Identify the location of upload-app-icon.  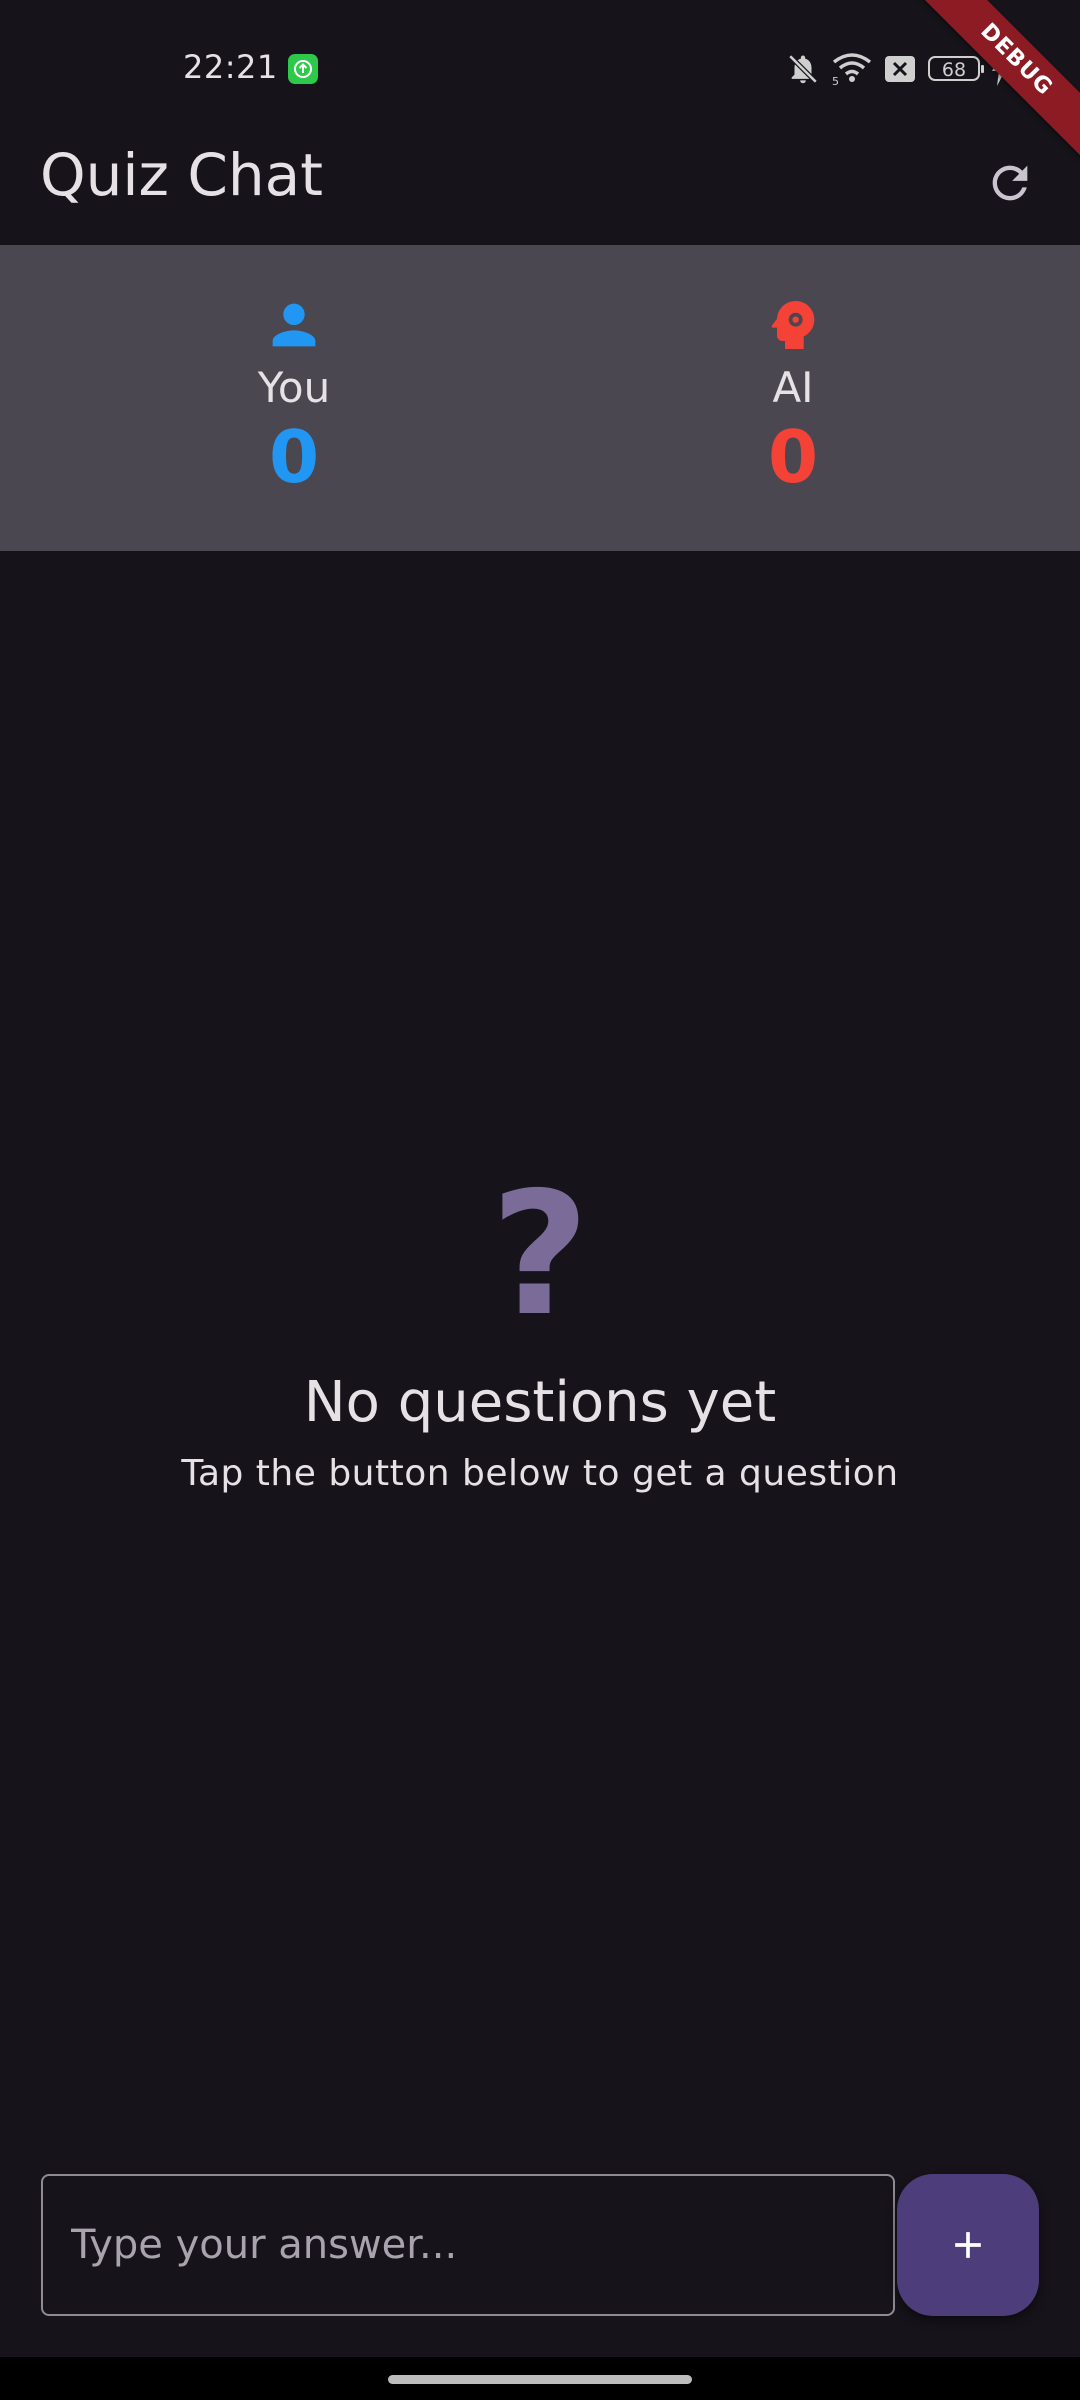
(303, 69).